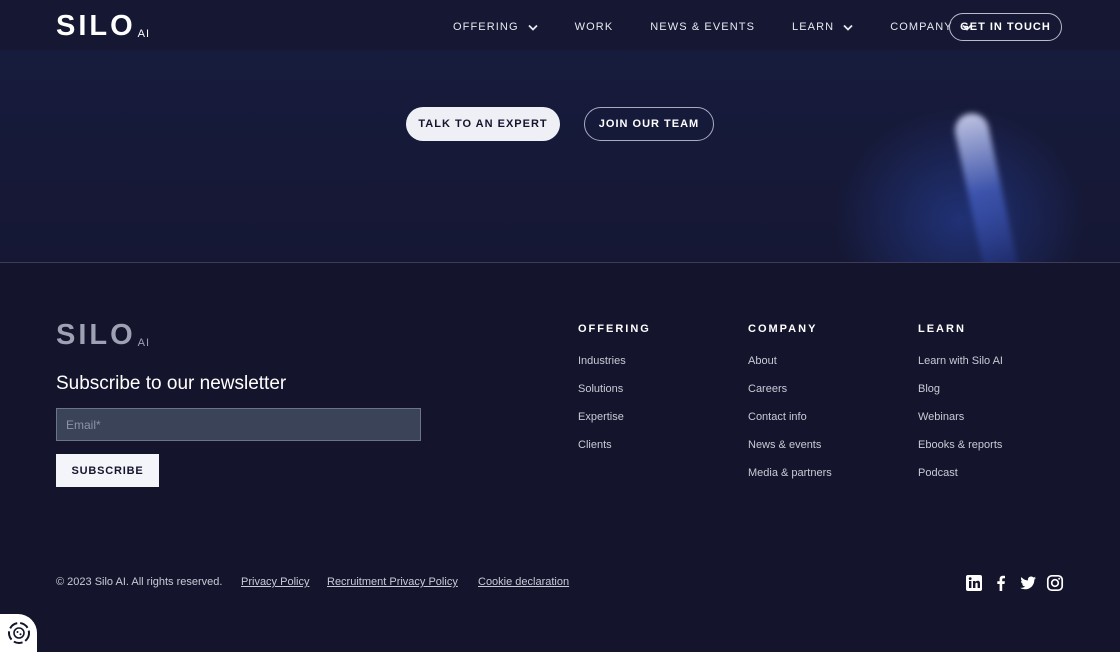 This screenshot has width=1120, height=652. Describe the element at coordinates (523, 582) in the screenshot. I see `cookie-declaration-link: Cookie declaration` at that location.